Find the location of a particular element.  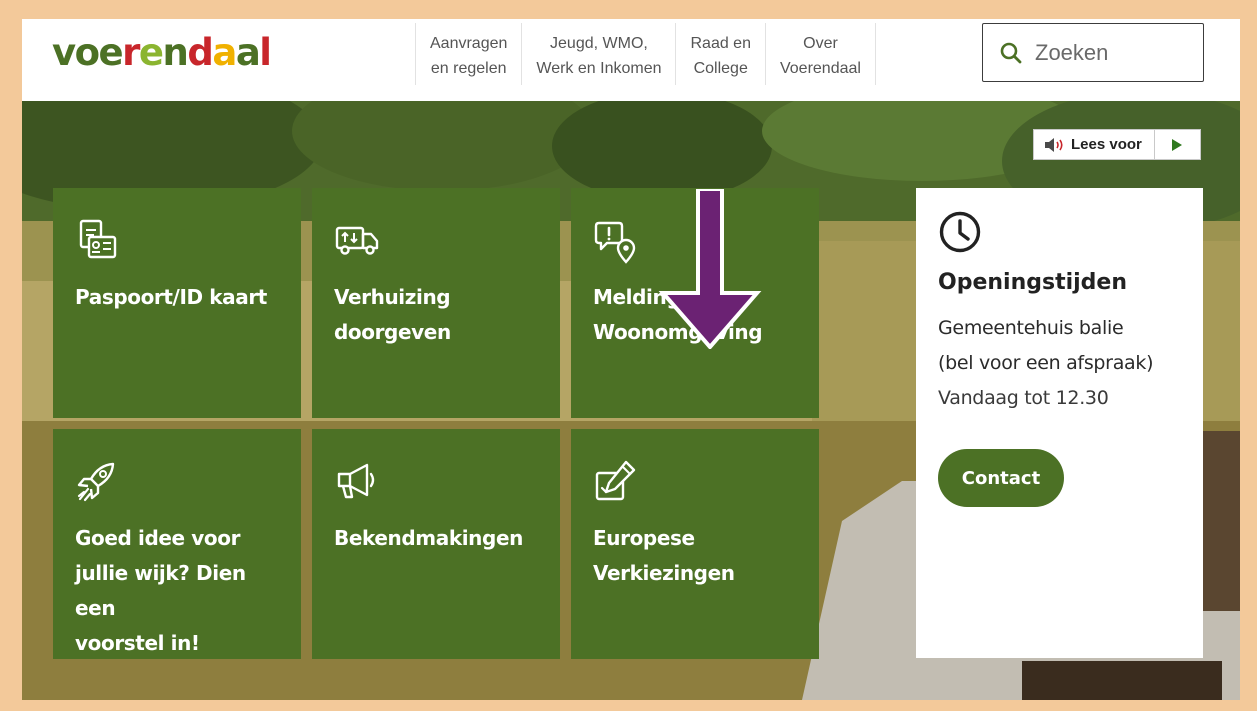

location-line: Gemeentehuis balie is located at coordinates (1031, 328).